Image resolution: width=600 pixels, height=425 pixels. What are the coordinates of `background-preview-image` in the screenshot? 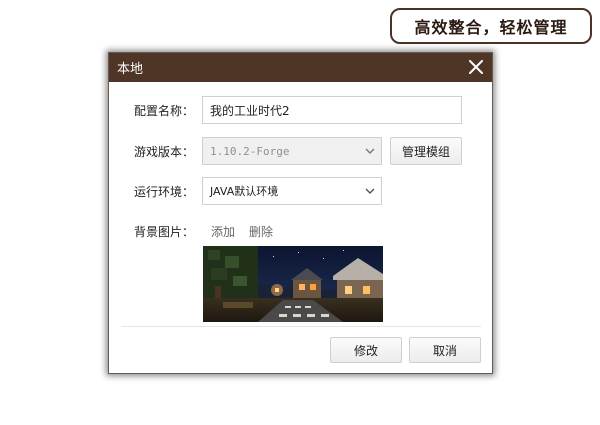 It's located at (293, 284).